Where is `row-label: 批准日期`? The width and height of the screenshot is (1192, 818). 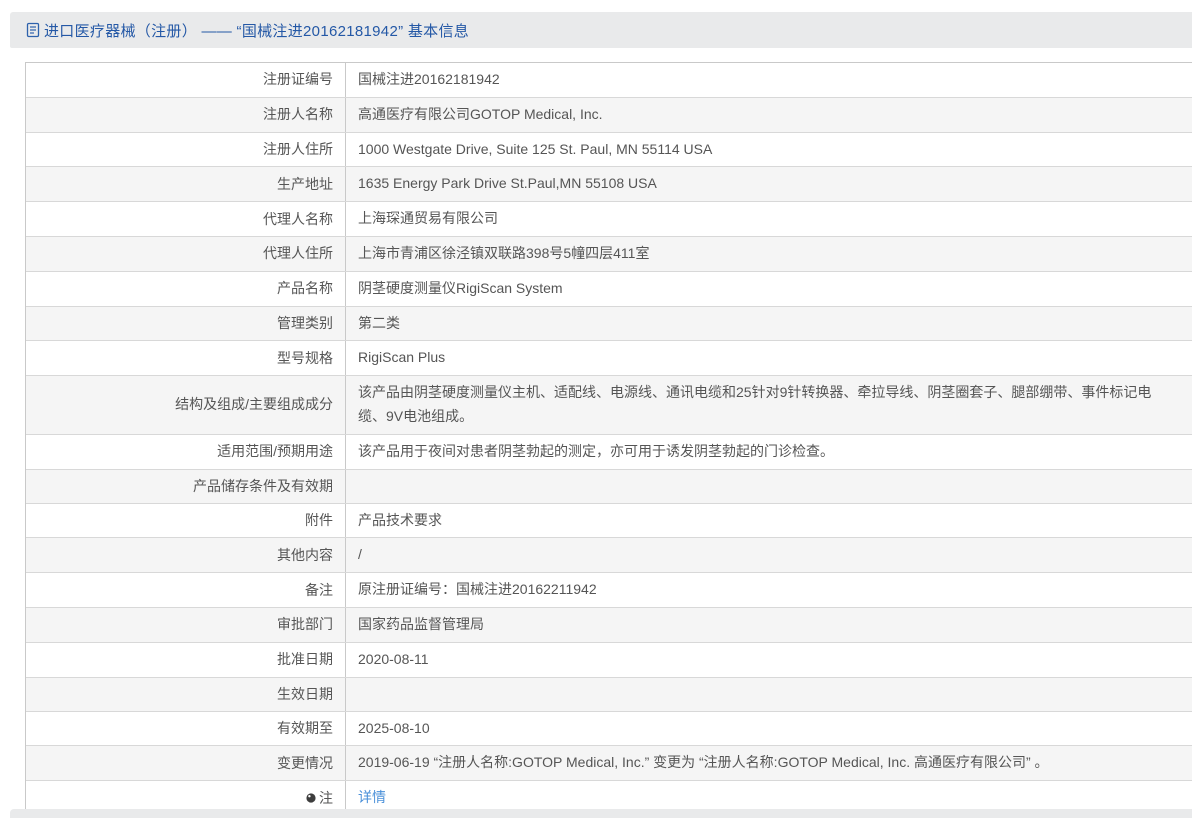 row-label: 批准日期 is located at coordinates (186, 659).